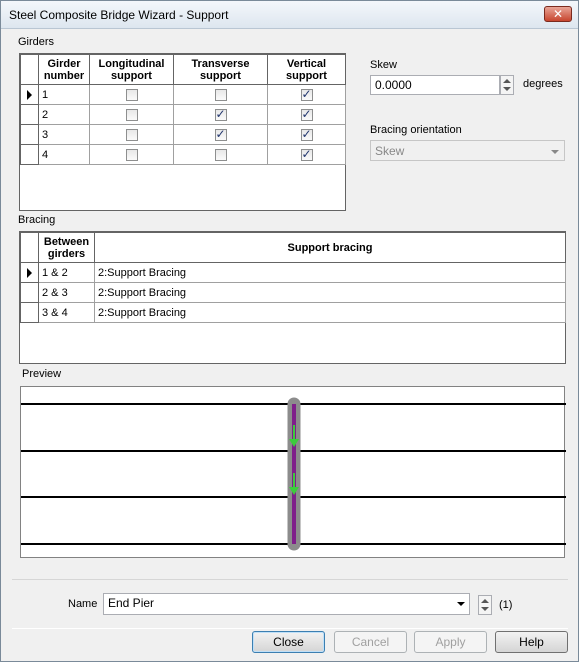 This screenshot has height=662, width=579. What do you see at coordinates (66, 292) in the screenshot?
I see `between-girders-cell: 2 & 3` at bounding box center [66, 292].